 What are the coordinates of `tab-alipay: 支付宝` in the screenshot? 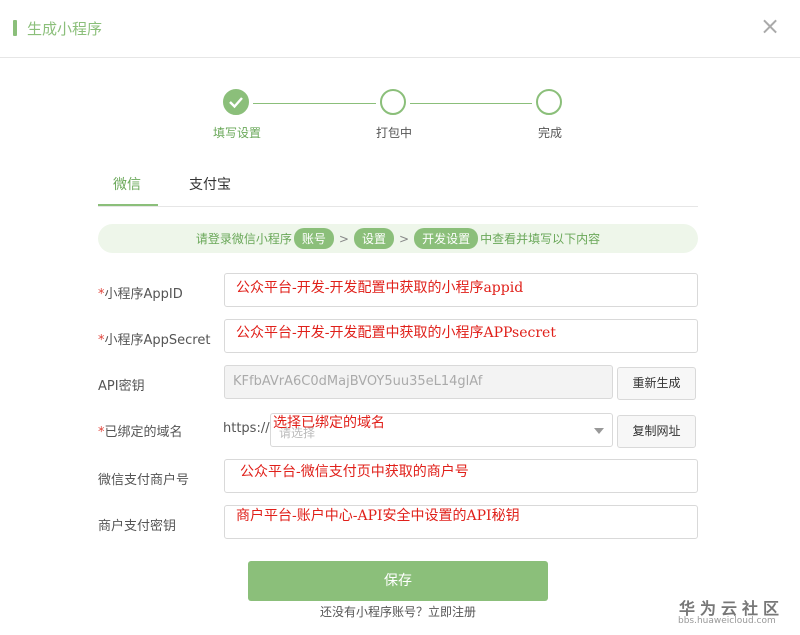 It's located at (210, 189).